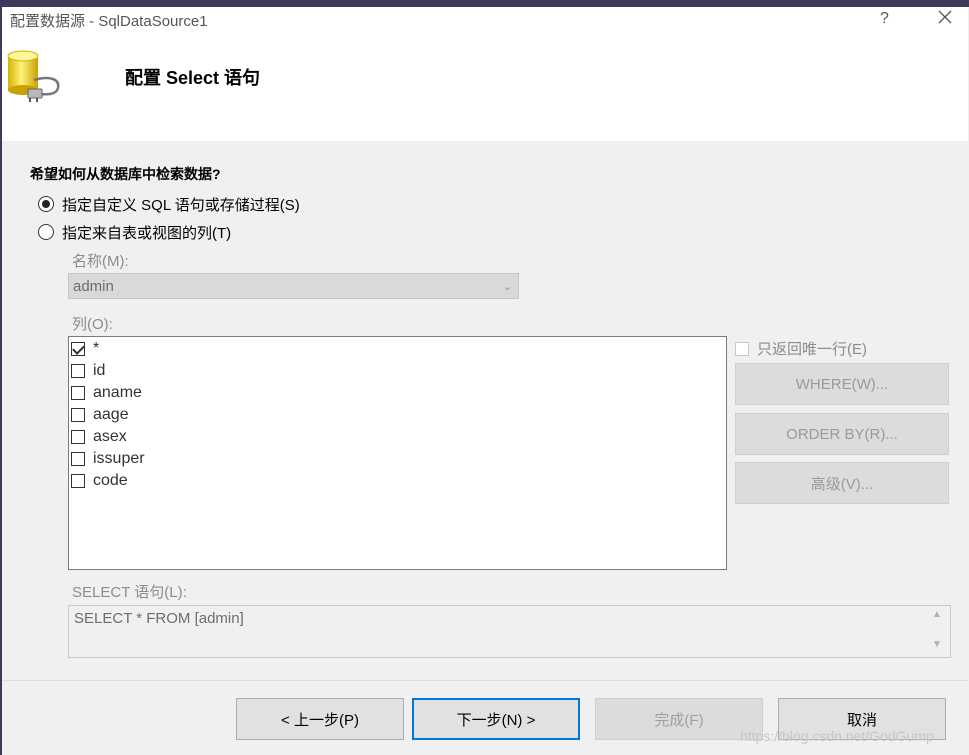 Image resolution: width=969 pixels, height=755 pixels. I want to click on column-item: aage, so click(100, 415).